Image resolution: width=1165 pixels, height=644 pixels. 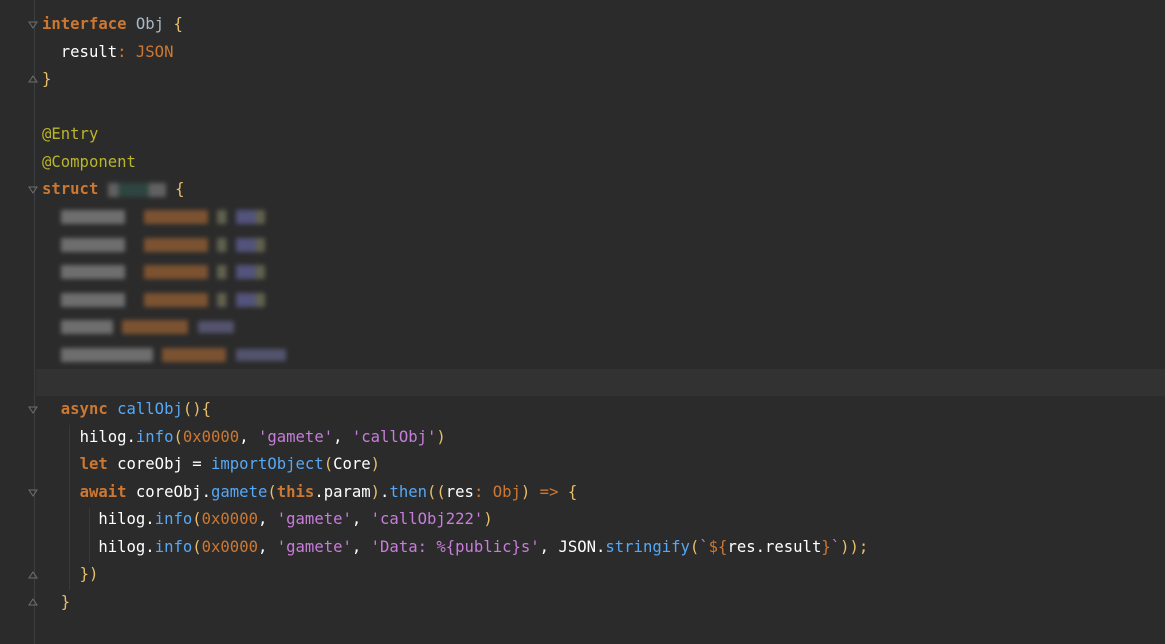 I want to click on identifier: Core, so click(x=352, y=464).